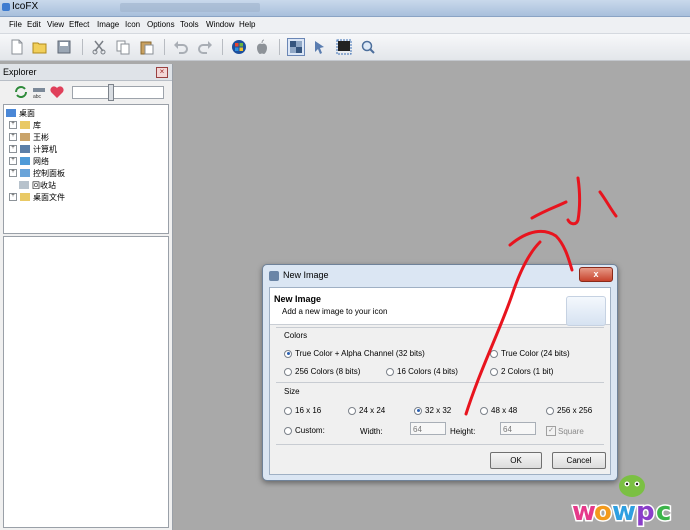 The width and height of the screenshot is (690, 530). What do you see at coordinates (161, 24) in the screenshot?
I see `menu-options: Options` at bounding box center [161, 24].